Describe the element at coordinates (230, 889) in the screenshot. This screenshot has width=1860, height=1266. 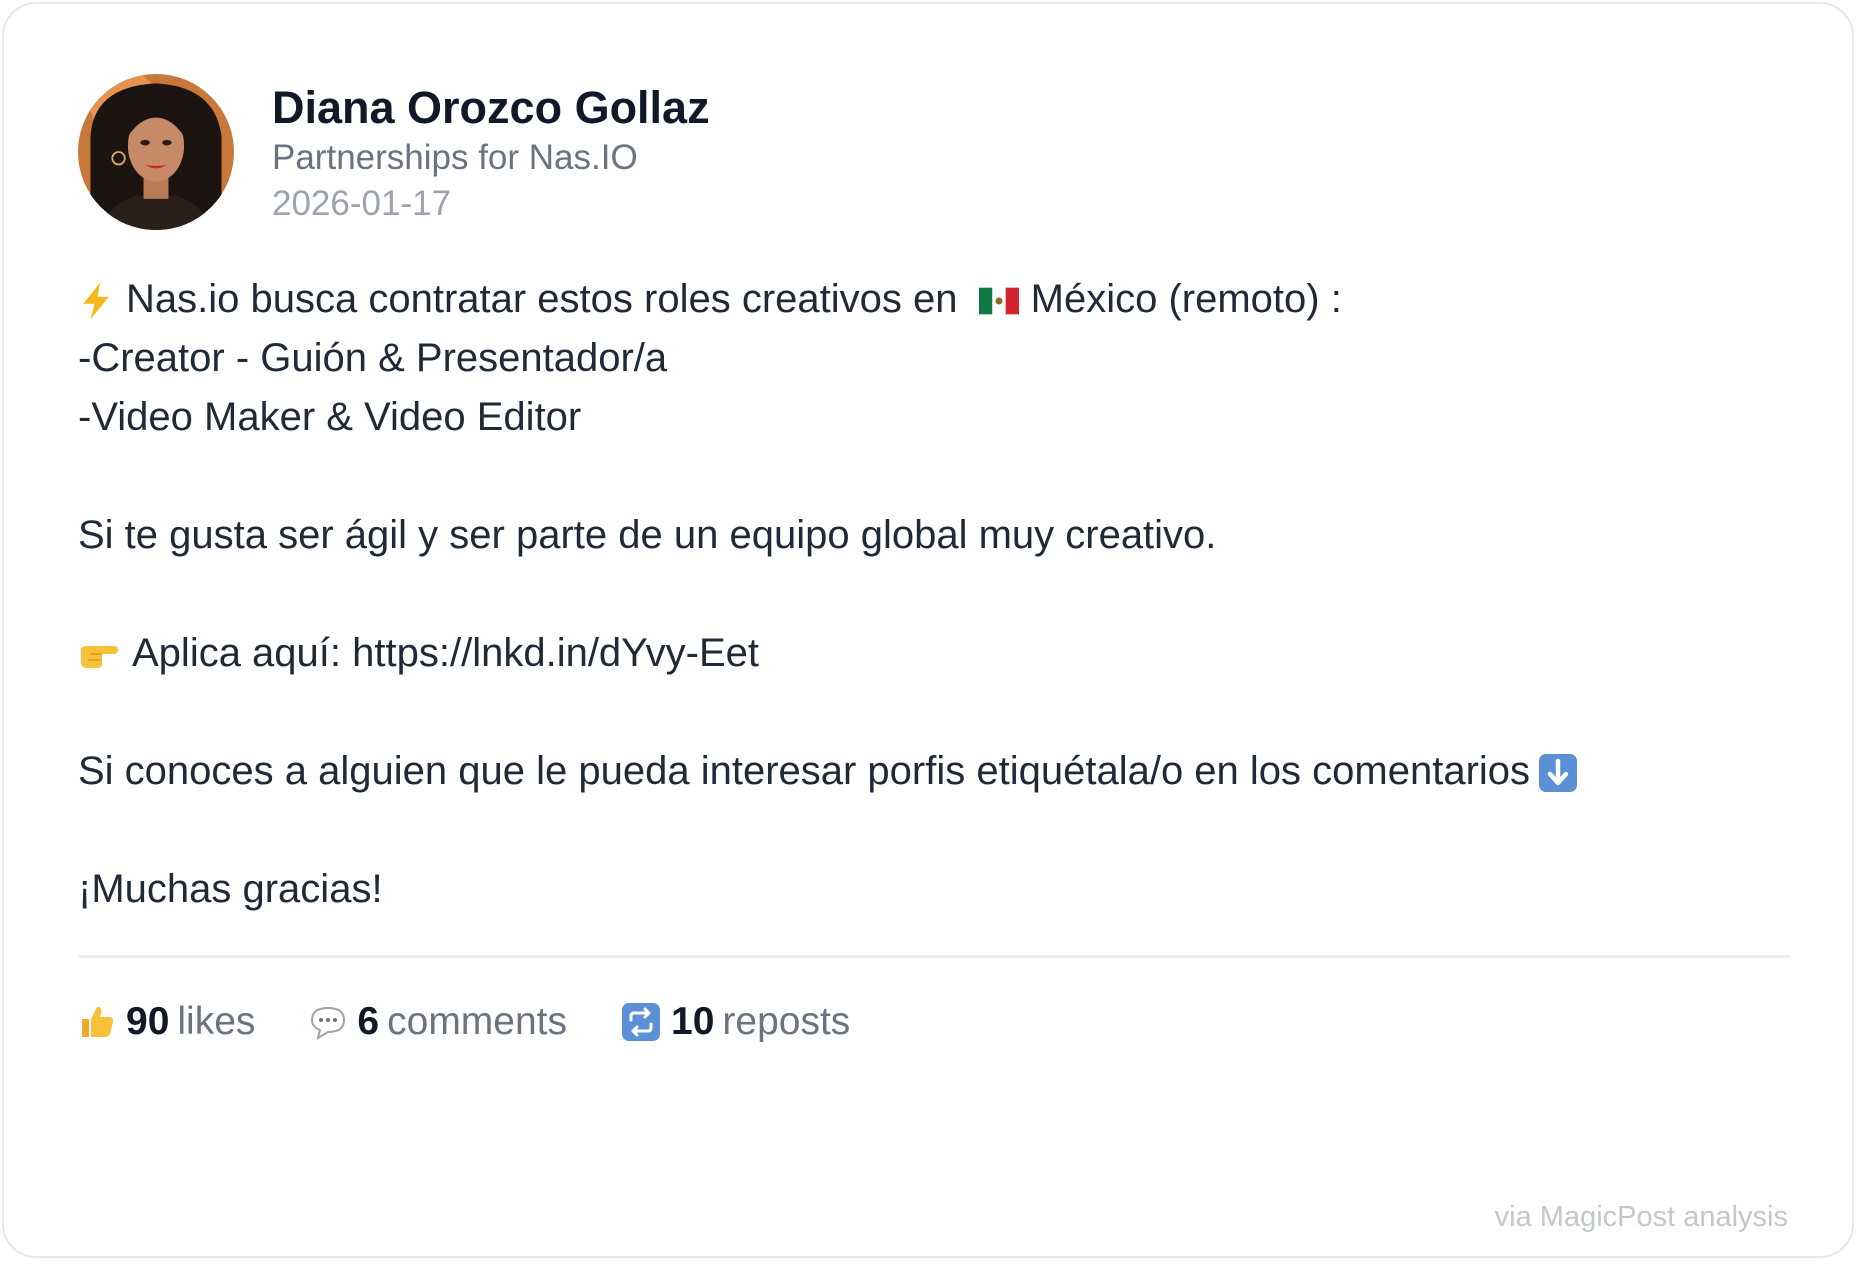
I see `post-line: ¡Muchas gracias!` at that location.